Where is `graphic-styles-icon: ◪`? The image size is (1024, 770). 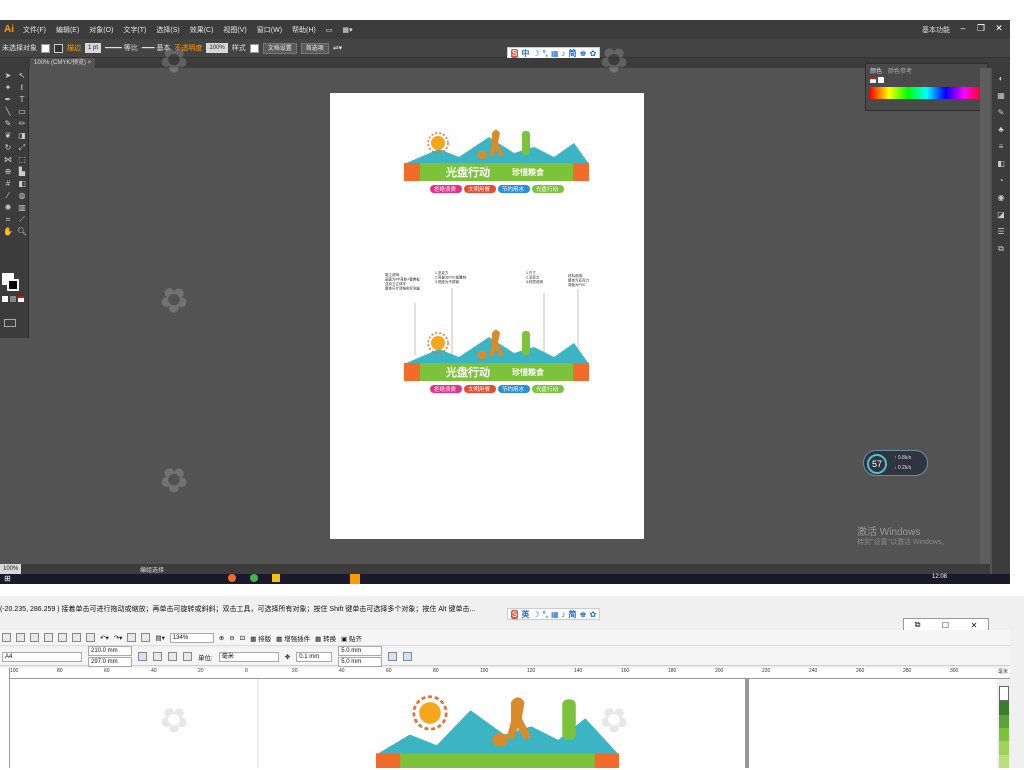 graphic-styles-icon: ◪ is located at coordinates (1001, 214).